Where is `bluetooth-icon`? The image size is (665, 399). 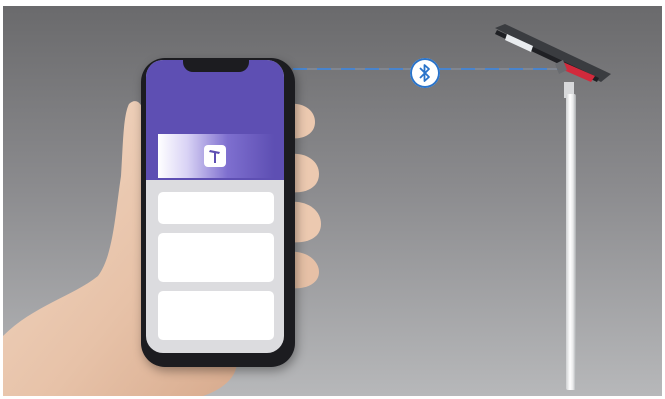
bluetooth-icon is located at coordinates (424, 73).